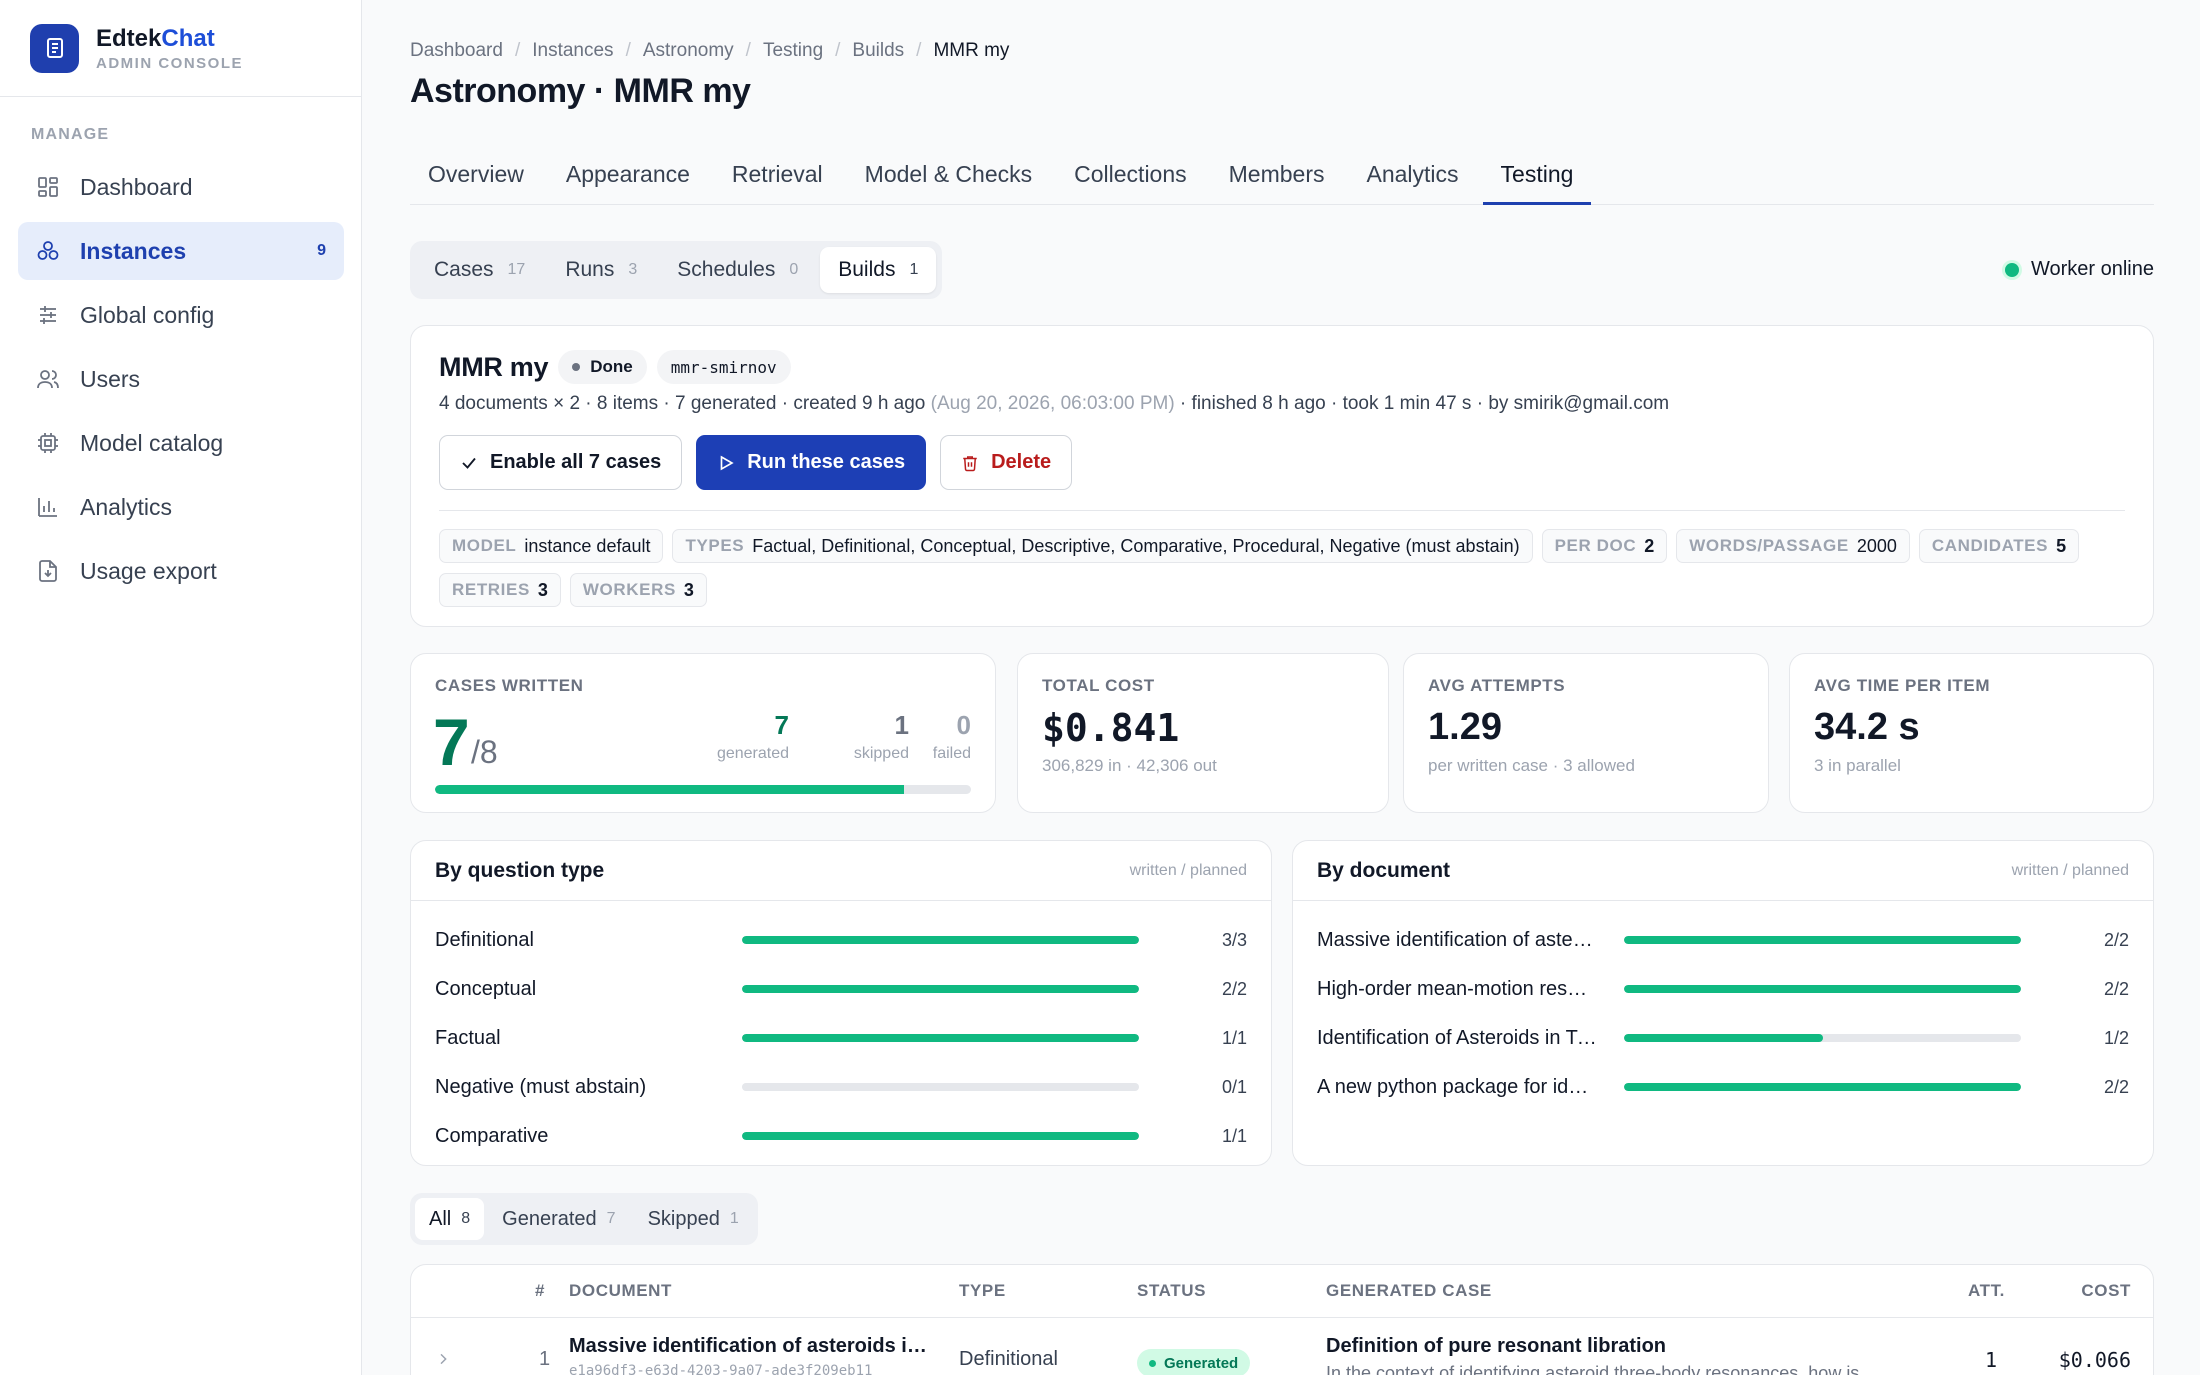 The width and height of the screenshot is (2200, 1375). Describe the element at coordinates (180, 48) in the screenshot. I see `brand: EdtekChat ADMIN CONSOLE` at that location.